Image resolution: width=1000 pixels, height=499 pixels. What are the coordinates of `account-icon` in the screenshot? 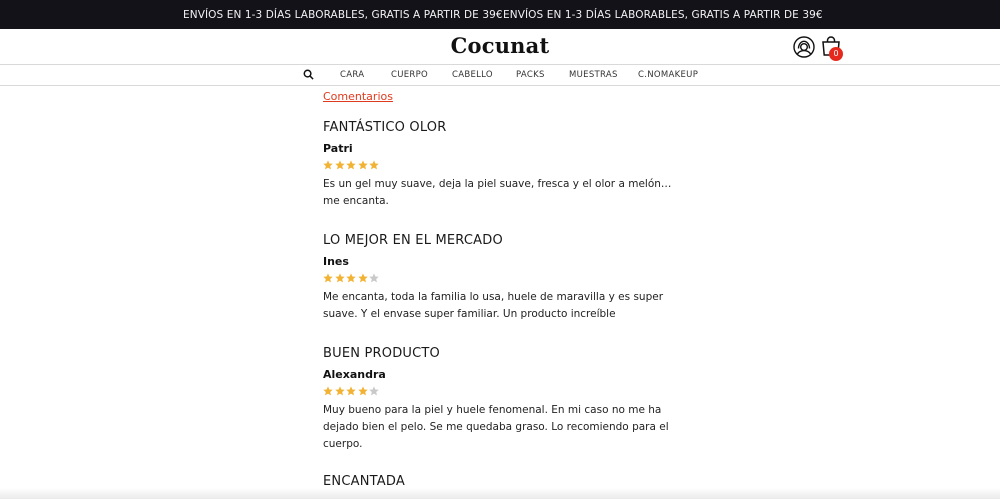 It's located at (804, 47).